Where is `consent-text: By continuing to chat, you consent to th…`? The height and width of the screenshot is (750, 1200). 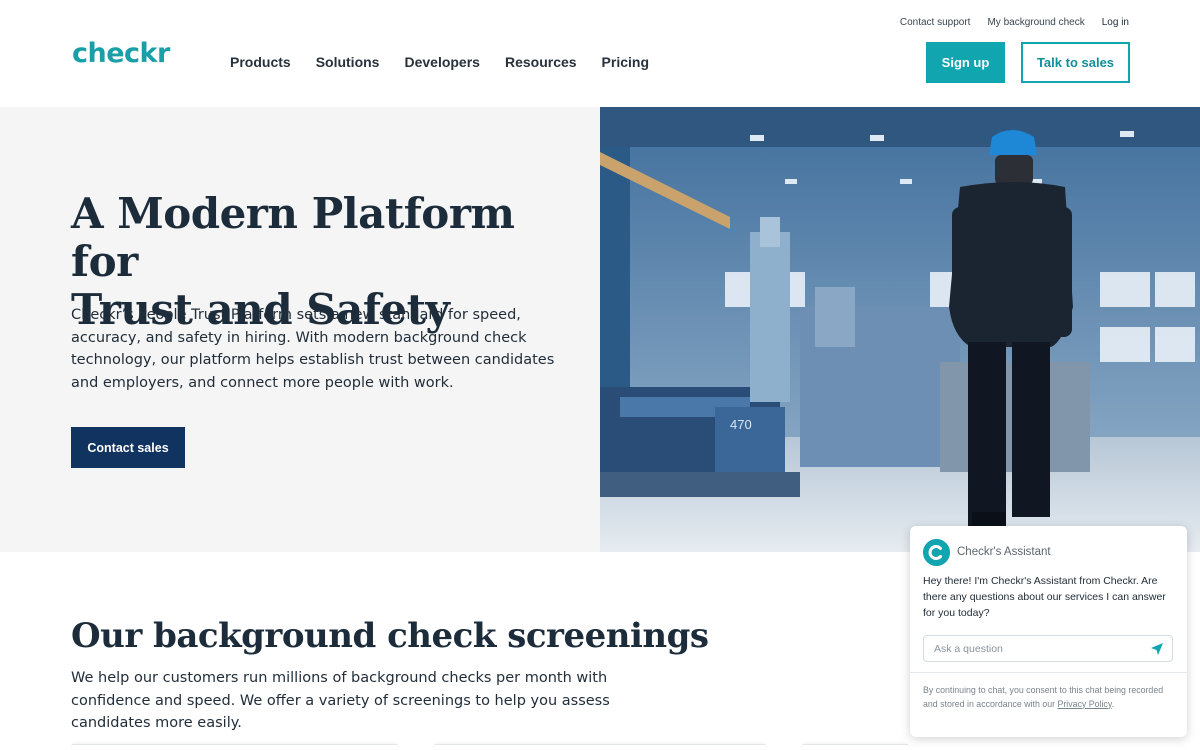
consent-text: By continuing to chat, you consent to th… is located at coordinates (1043, 697).